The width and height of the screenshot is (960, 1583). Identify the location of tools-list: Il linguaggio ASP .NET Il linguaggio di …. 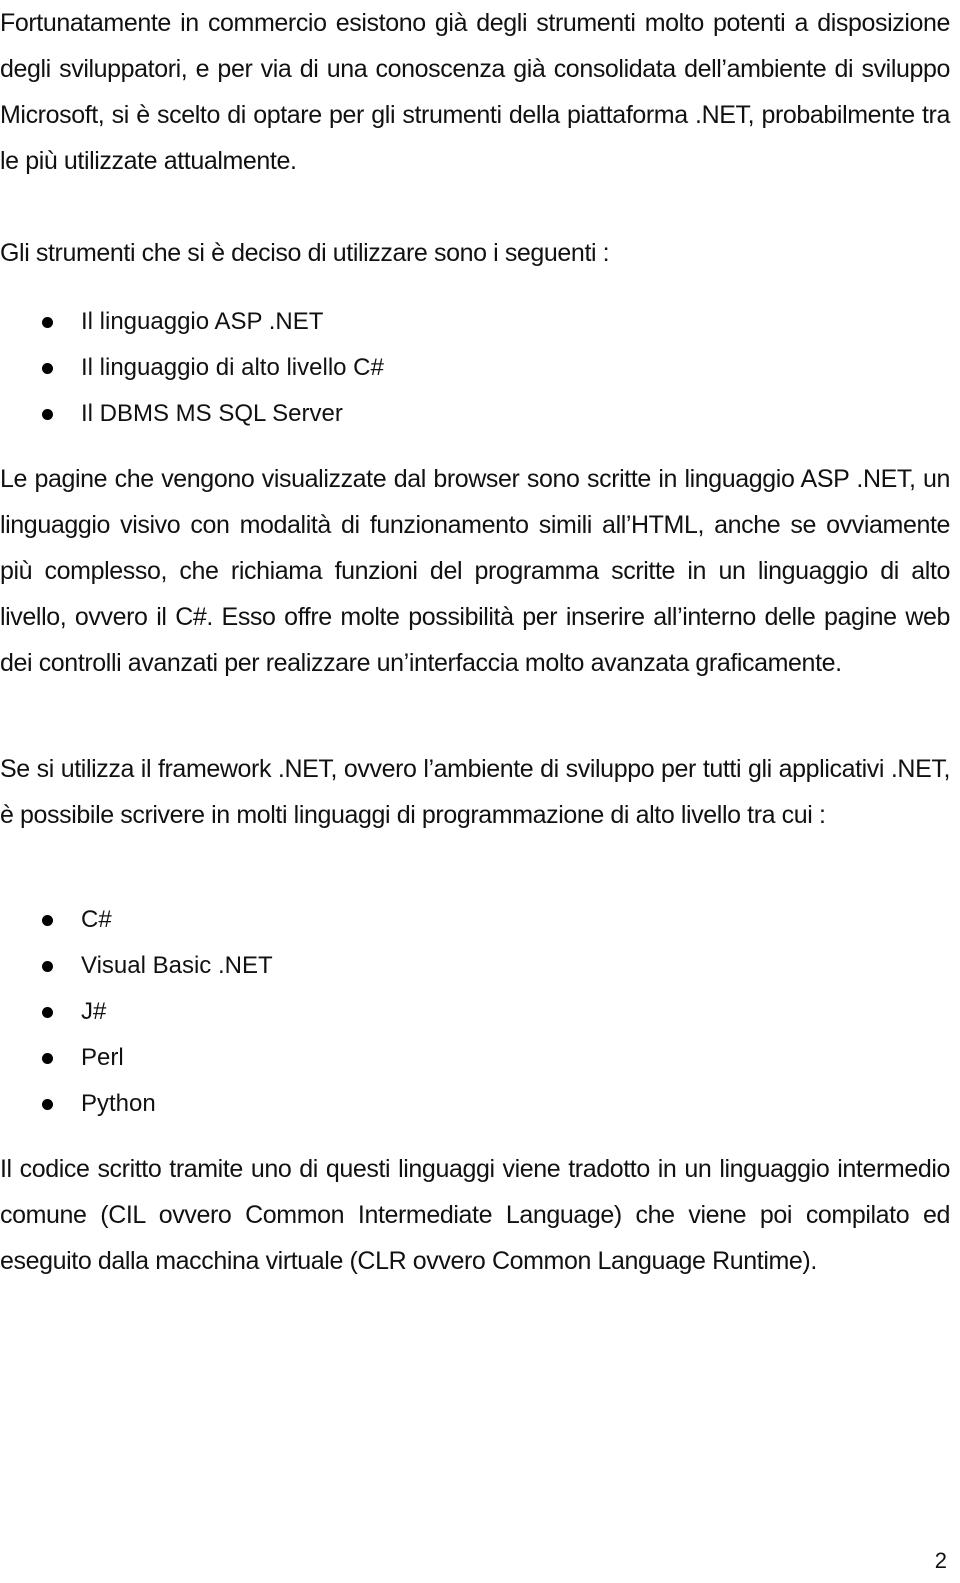
(192, 368).